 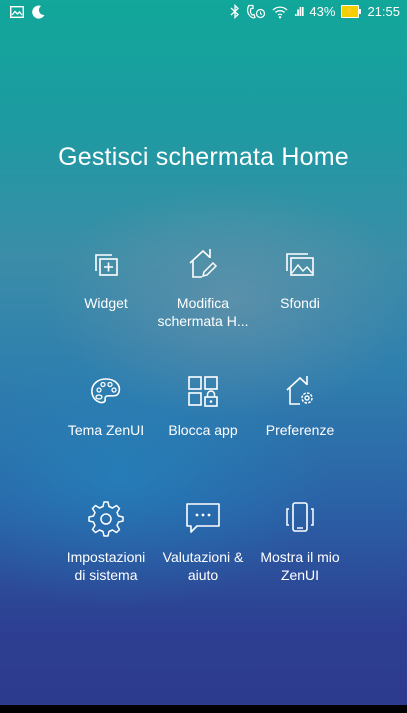 What do you see at coordinates (300, 265) in the screenshot?
I see `wallpaper-icon` at bounding box center [300, 265].